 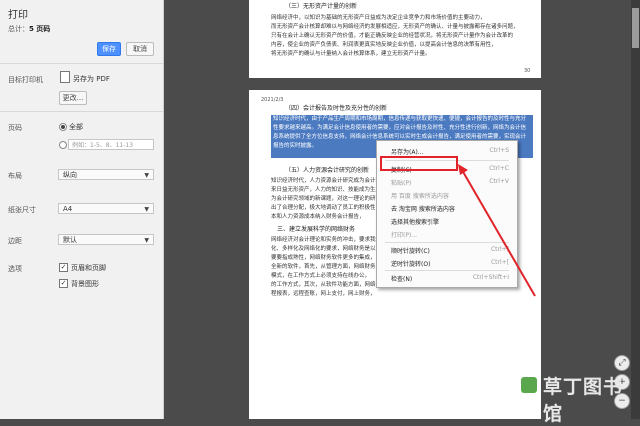 I want to click on annotation-arrow, so click(x=497, y=230).